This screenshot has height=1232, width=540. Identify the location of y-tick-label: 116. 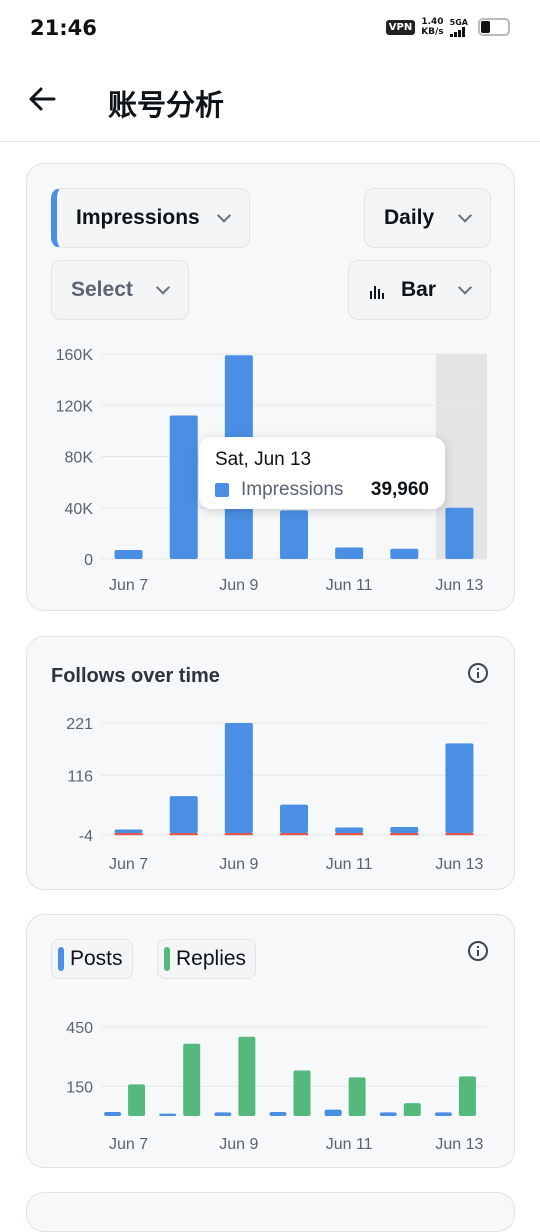
(80, 776).